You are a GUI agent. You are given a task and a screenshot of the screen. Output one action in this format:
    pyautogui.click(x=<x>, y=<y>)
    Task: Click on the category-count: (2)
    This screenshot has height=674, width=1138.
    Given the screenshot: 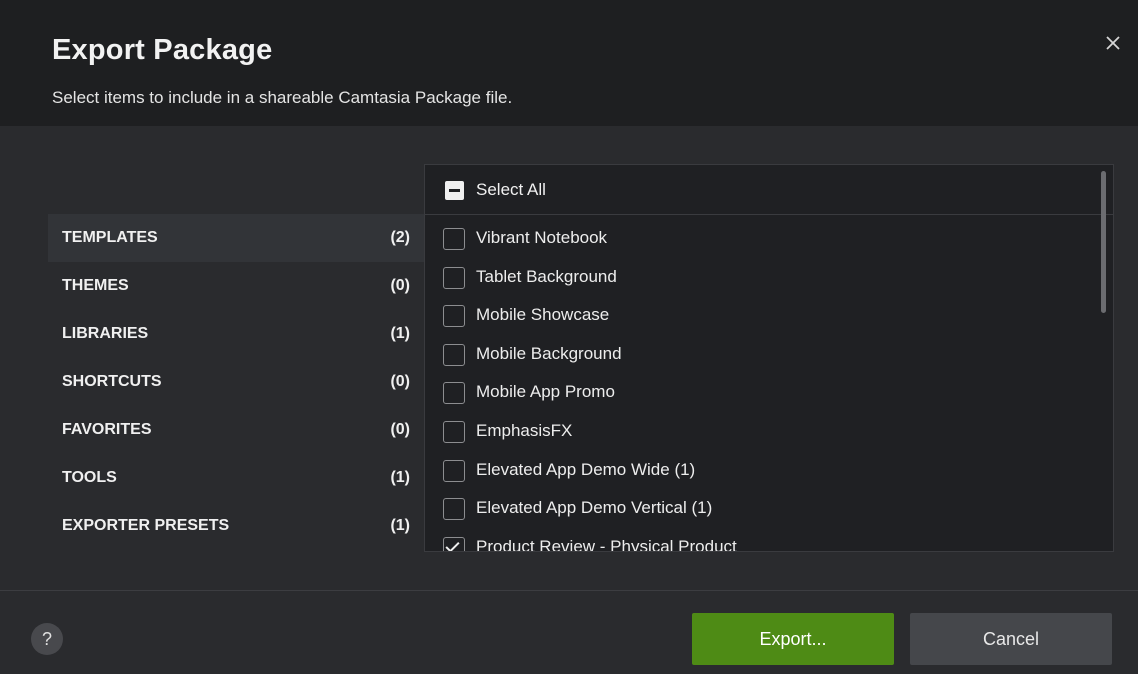 What is the action you would take?
    pyautogui.click(x=400, y=237)
    